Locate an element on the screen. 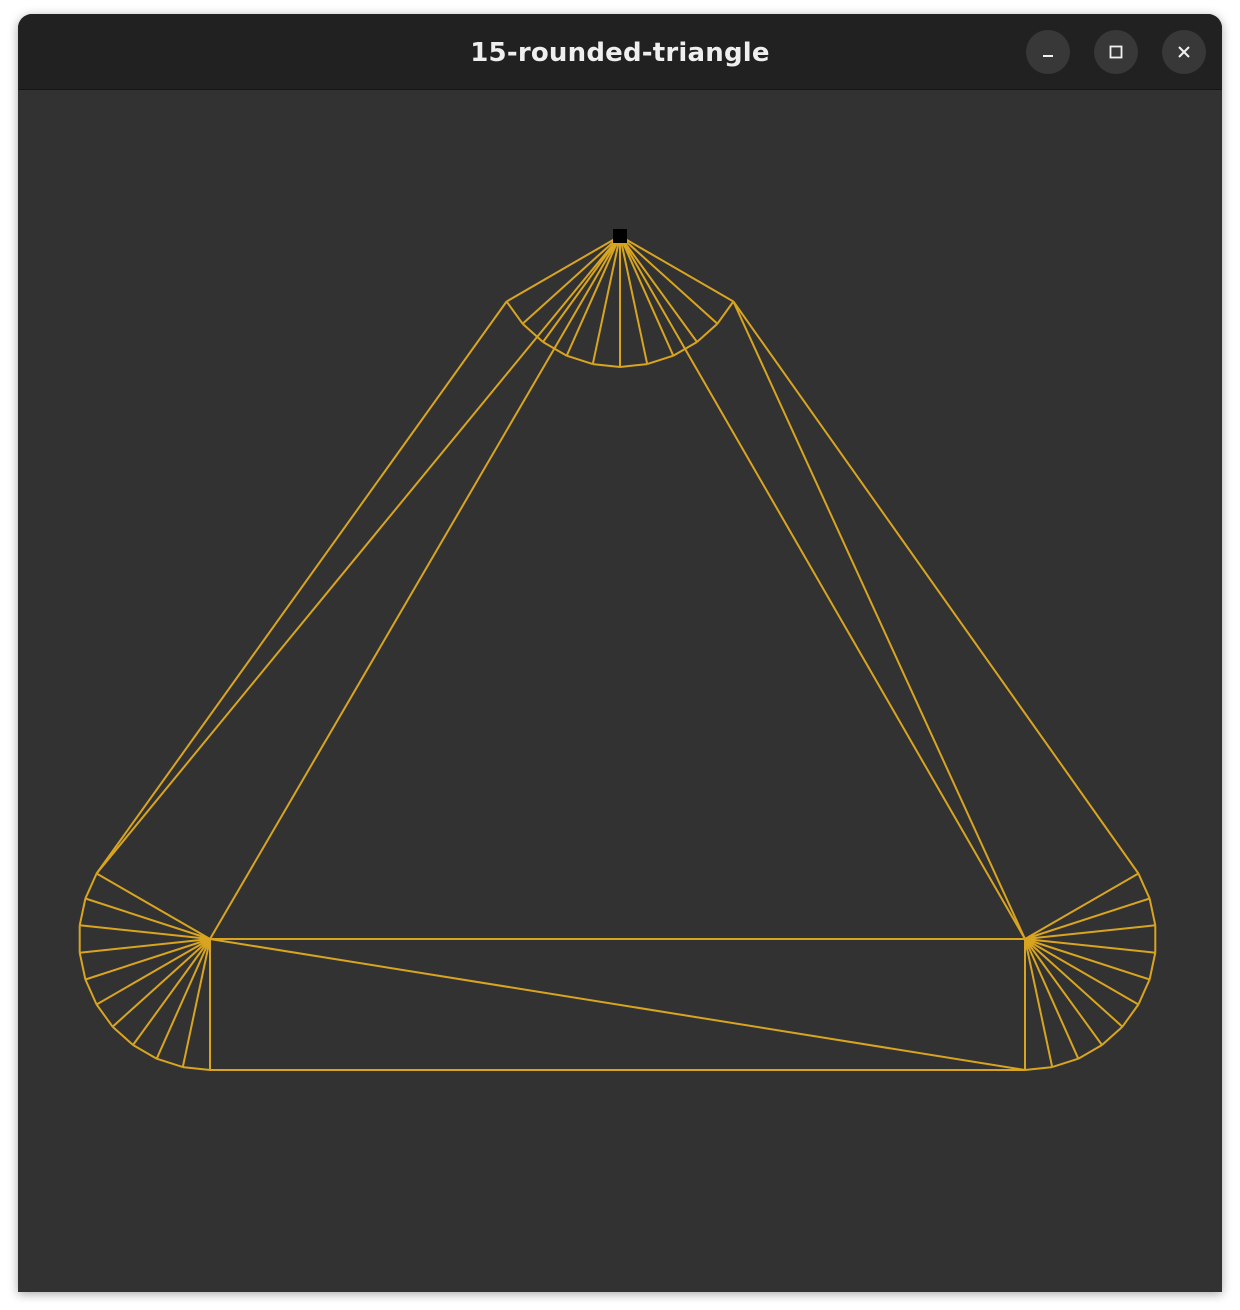 The image size is (1240, 1310). close-icon is located at coordinates (1184, 52).